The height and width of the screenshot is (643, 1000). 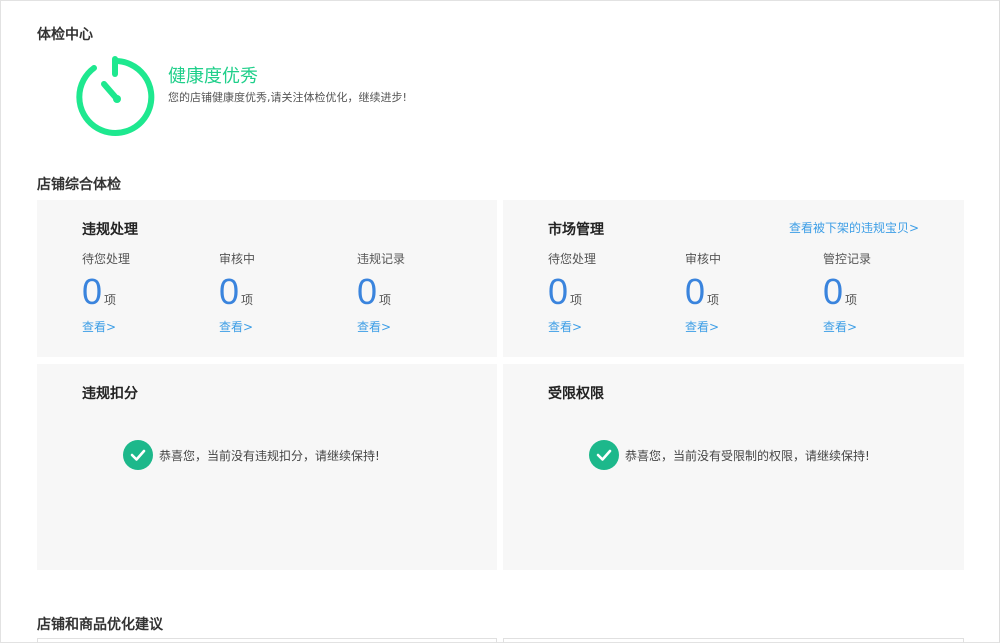 I want to click on health-section-title: 体检中心, so click(x=65, y=35).